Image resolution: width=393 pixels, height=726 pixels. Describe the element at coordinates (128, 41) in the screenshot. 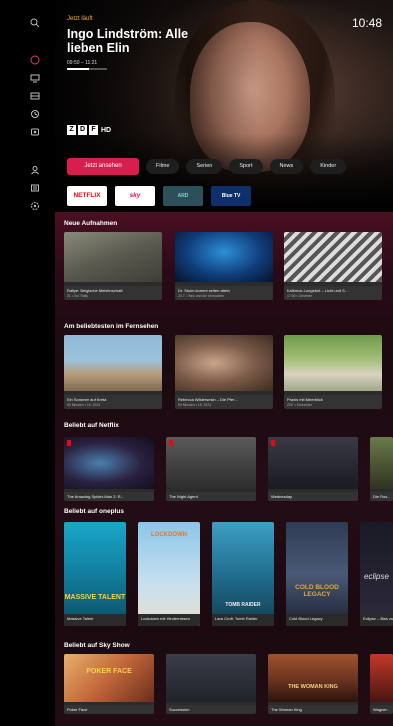

I see `hero-title: Ingo Lindström: Alle lieben Elin` at that location.